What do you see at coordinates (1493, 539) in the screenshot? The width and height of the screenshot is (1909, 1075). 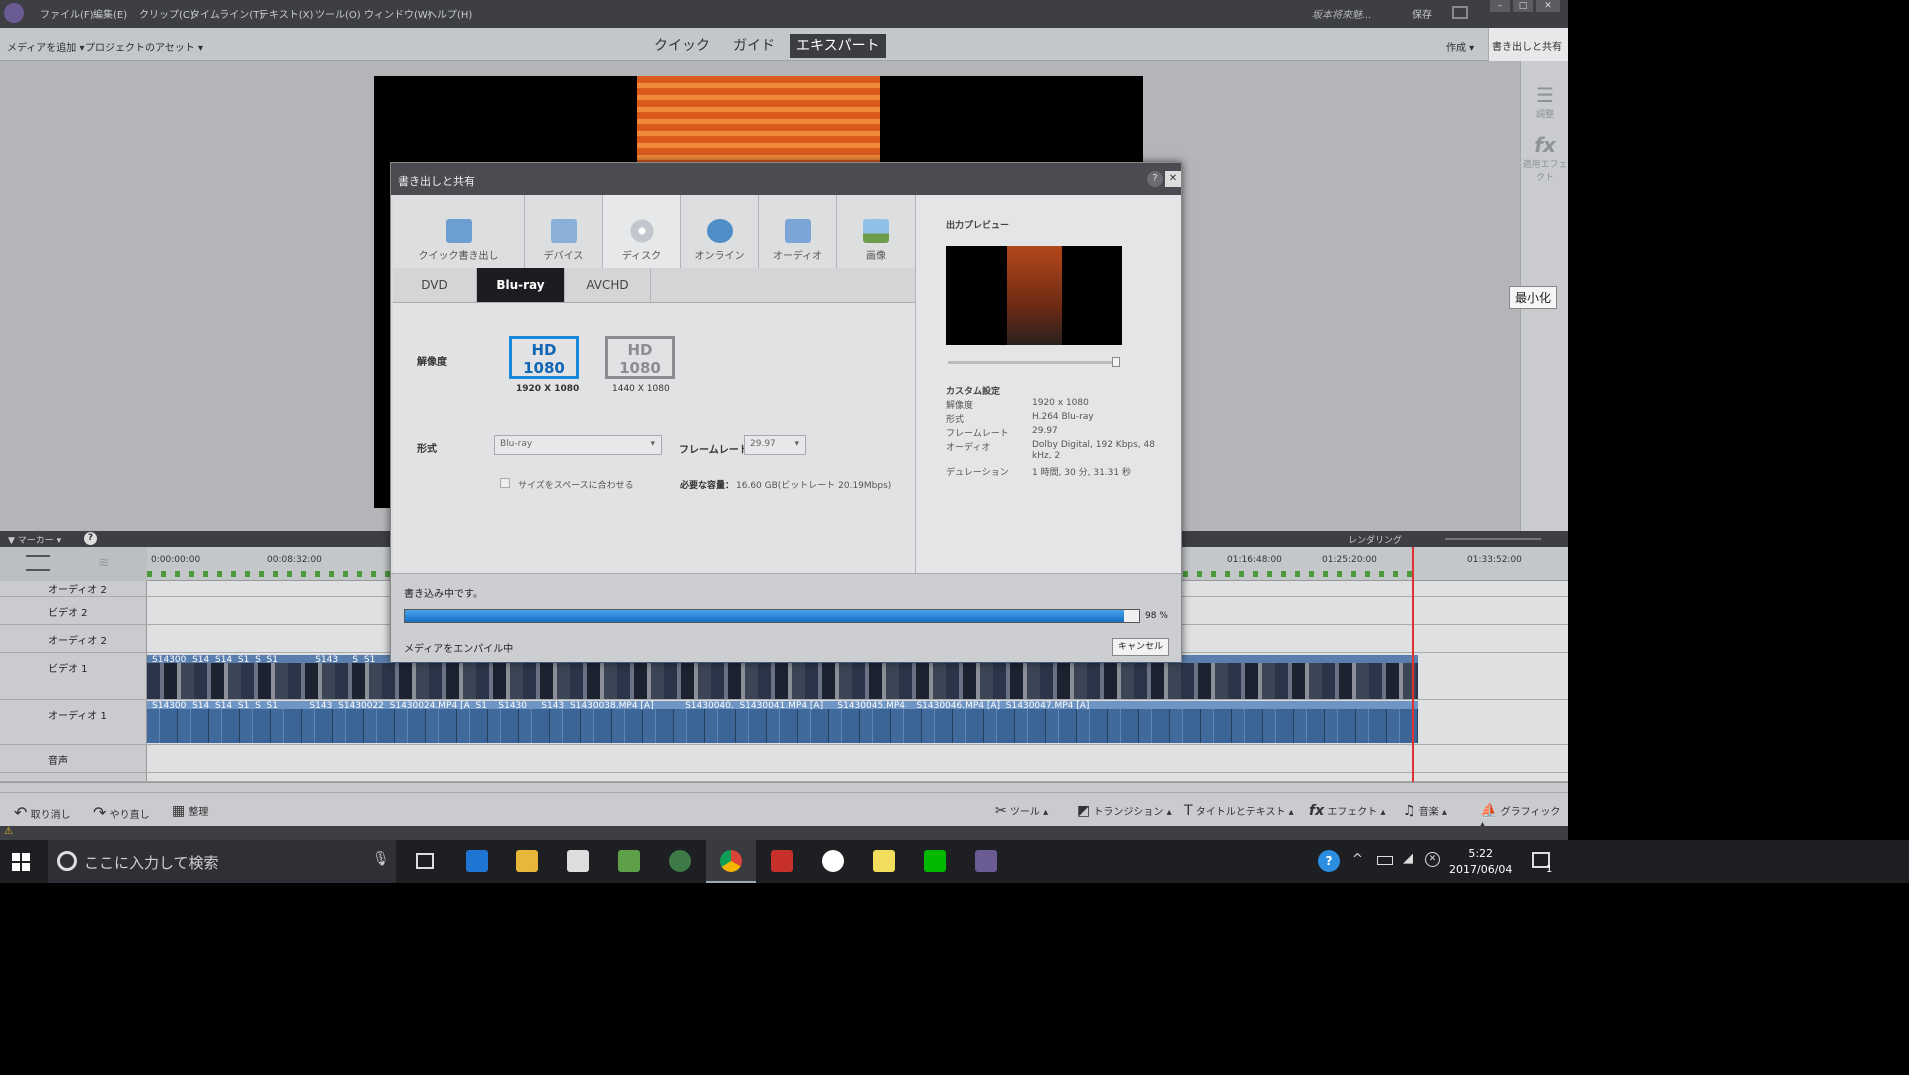 I see `zoom-slider` at bounding box center [1493, 539].